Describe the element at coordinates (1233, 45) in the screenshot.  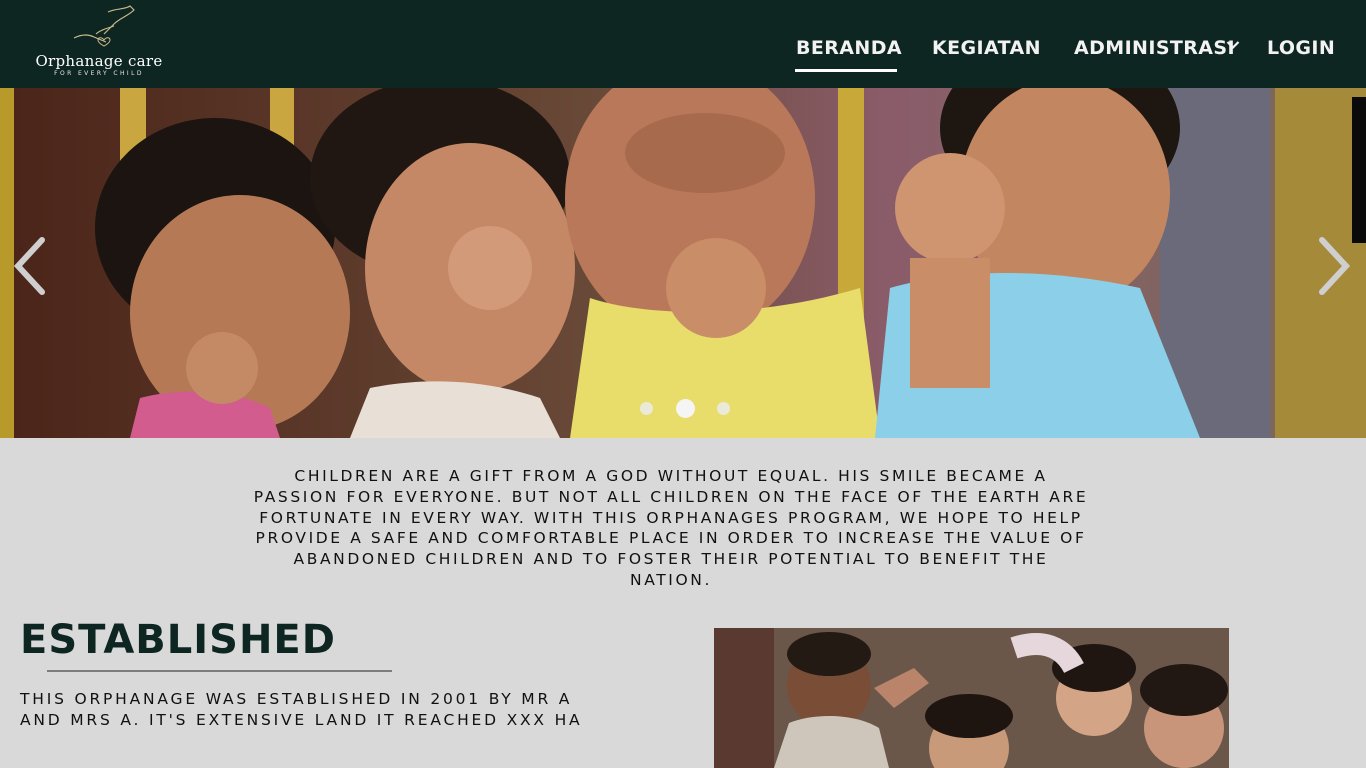
I see `chevron-down-icon` at that location.